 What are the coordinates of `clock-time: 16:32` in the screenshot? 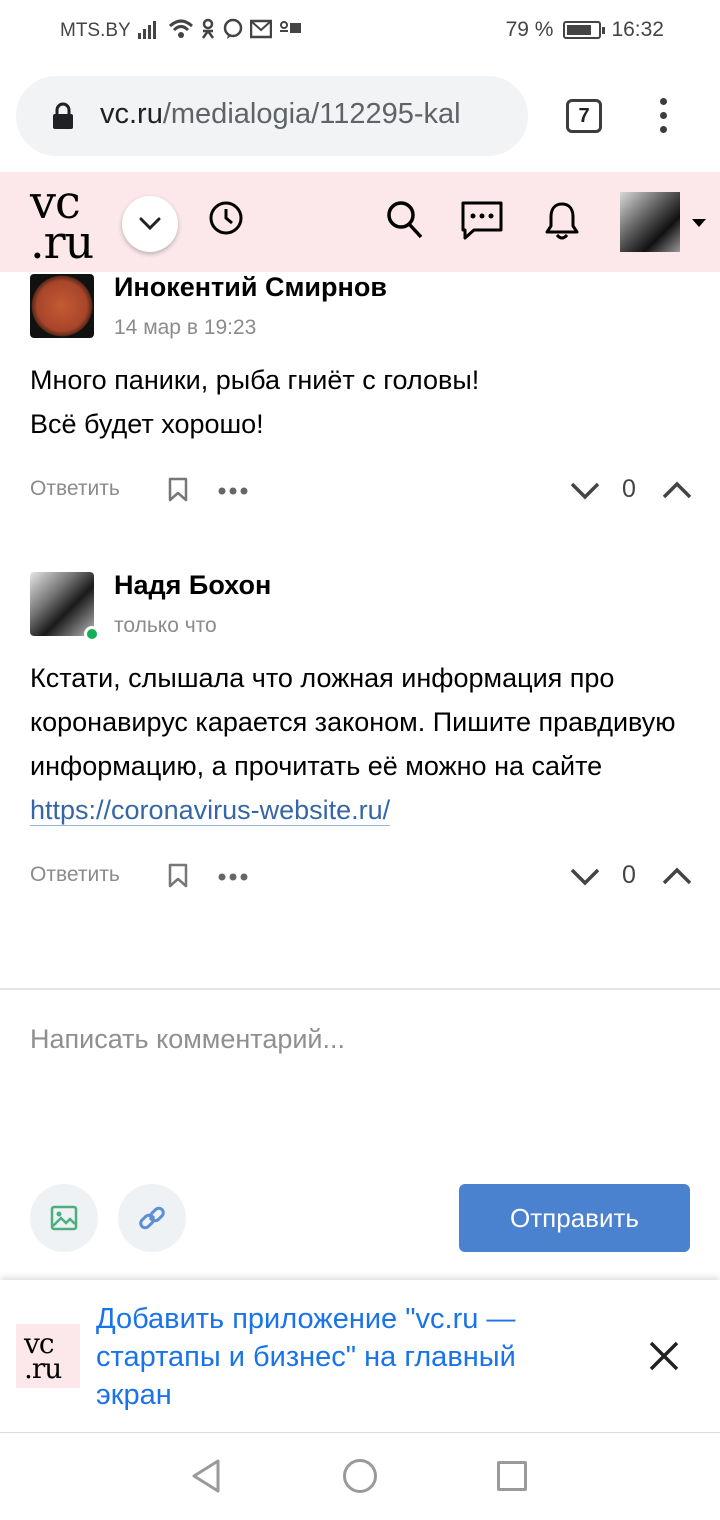 It's located at (637, 29).